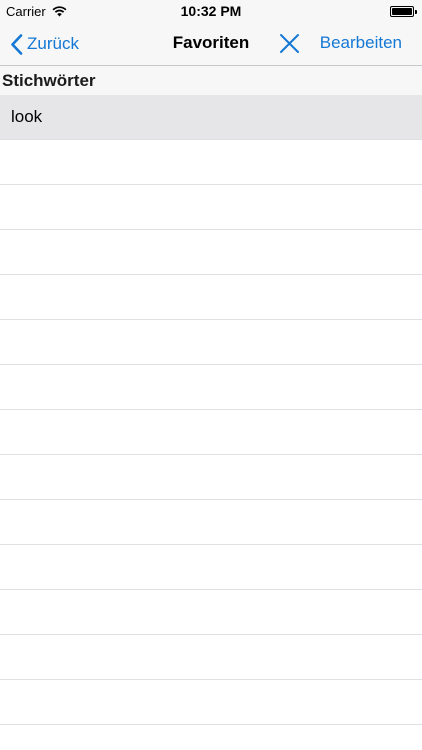 Image resolution: width=422 pixels, height=750 pixels. What do you see at coordinates (17, 44) in the screenshot?
I see `chevron-left-icon` at bounding box center [17, 44].